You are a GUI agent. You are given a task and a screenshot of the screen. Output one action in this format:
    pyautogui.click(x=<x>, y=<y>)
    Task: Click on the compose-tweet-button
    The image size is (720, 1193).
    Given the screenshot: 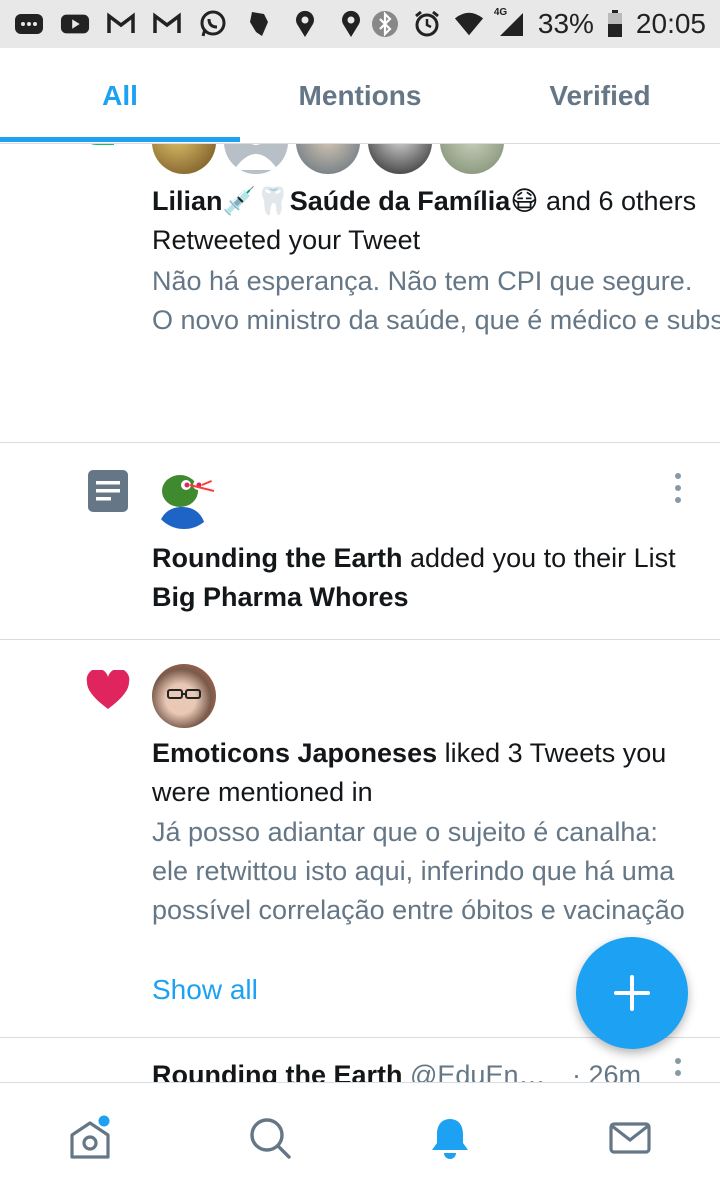 What is the action you would take?
    pyautogui.click(x=632, y=993)
    